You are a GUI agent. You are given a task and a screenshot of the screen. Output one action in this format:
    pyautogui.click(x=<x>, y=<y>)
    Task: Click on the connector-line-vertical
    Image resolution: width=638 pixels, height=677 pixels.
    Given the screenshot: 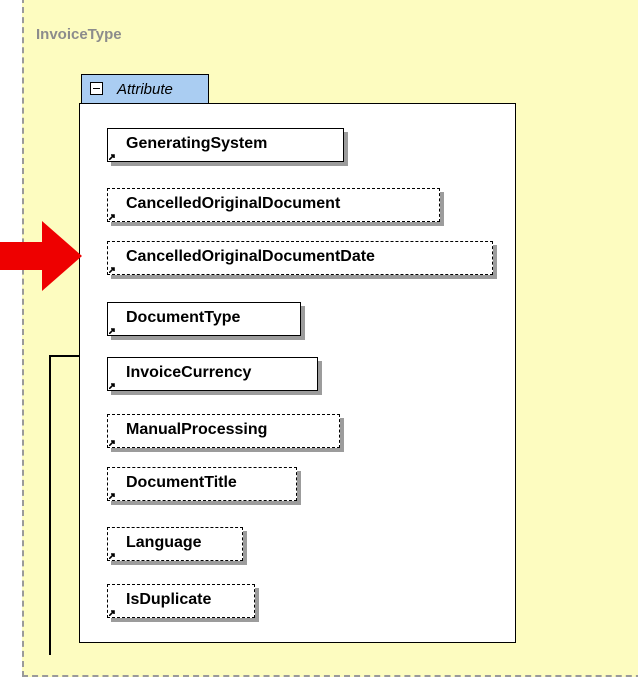 What is the action you would take?
    pyautogui.click(x=50, y=505)
    